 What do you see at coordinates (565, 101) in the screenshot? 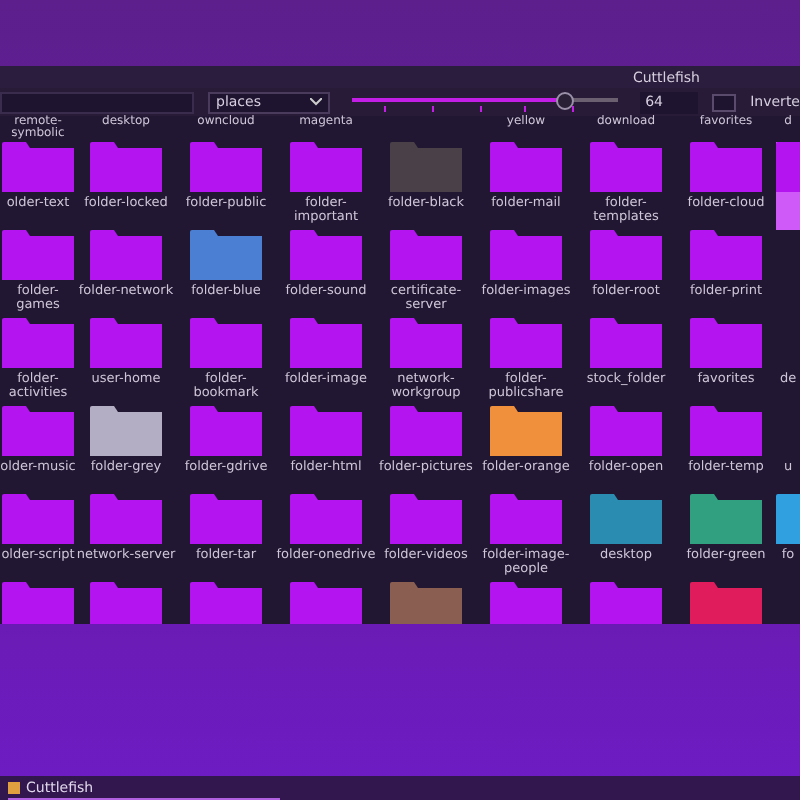
I see `slider-handle` at bounding box center [565, 101].